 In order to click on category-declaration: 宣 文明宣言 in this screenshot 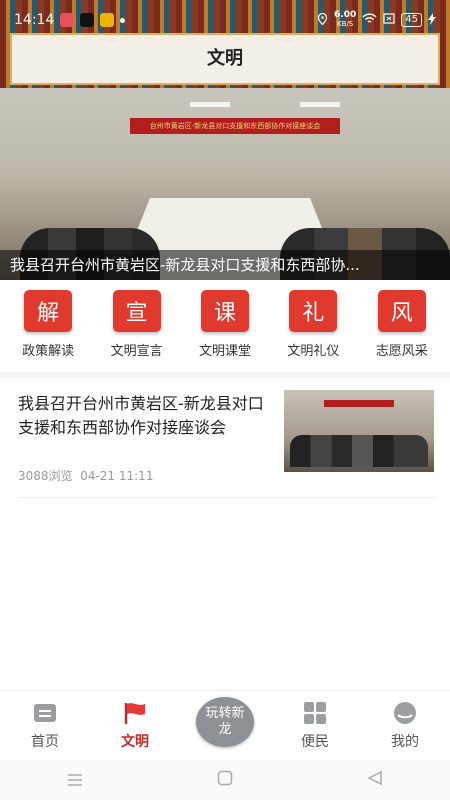, I will do `click(137, 327)`.